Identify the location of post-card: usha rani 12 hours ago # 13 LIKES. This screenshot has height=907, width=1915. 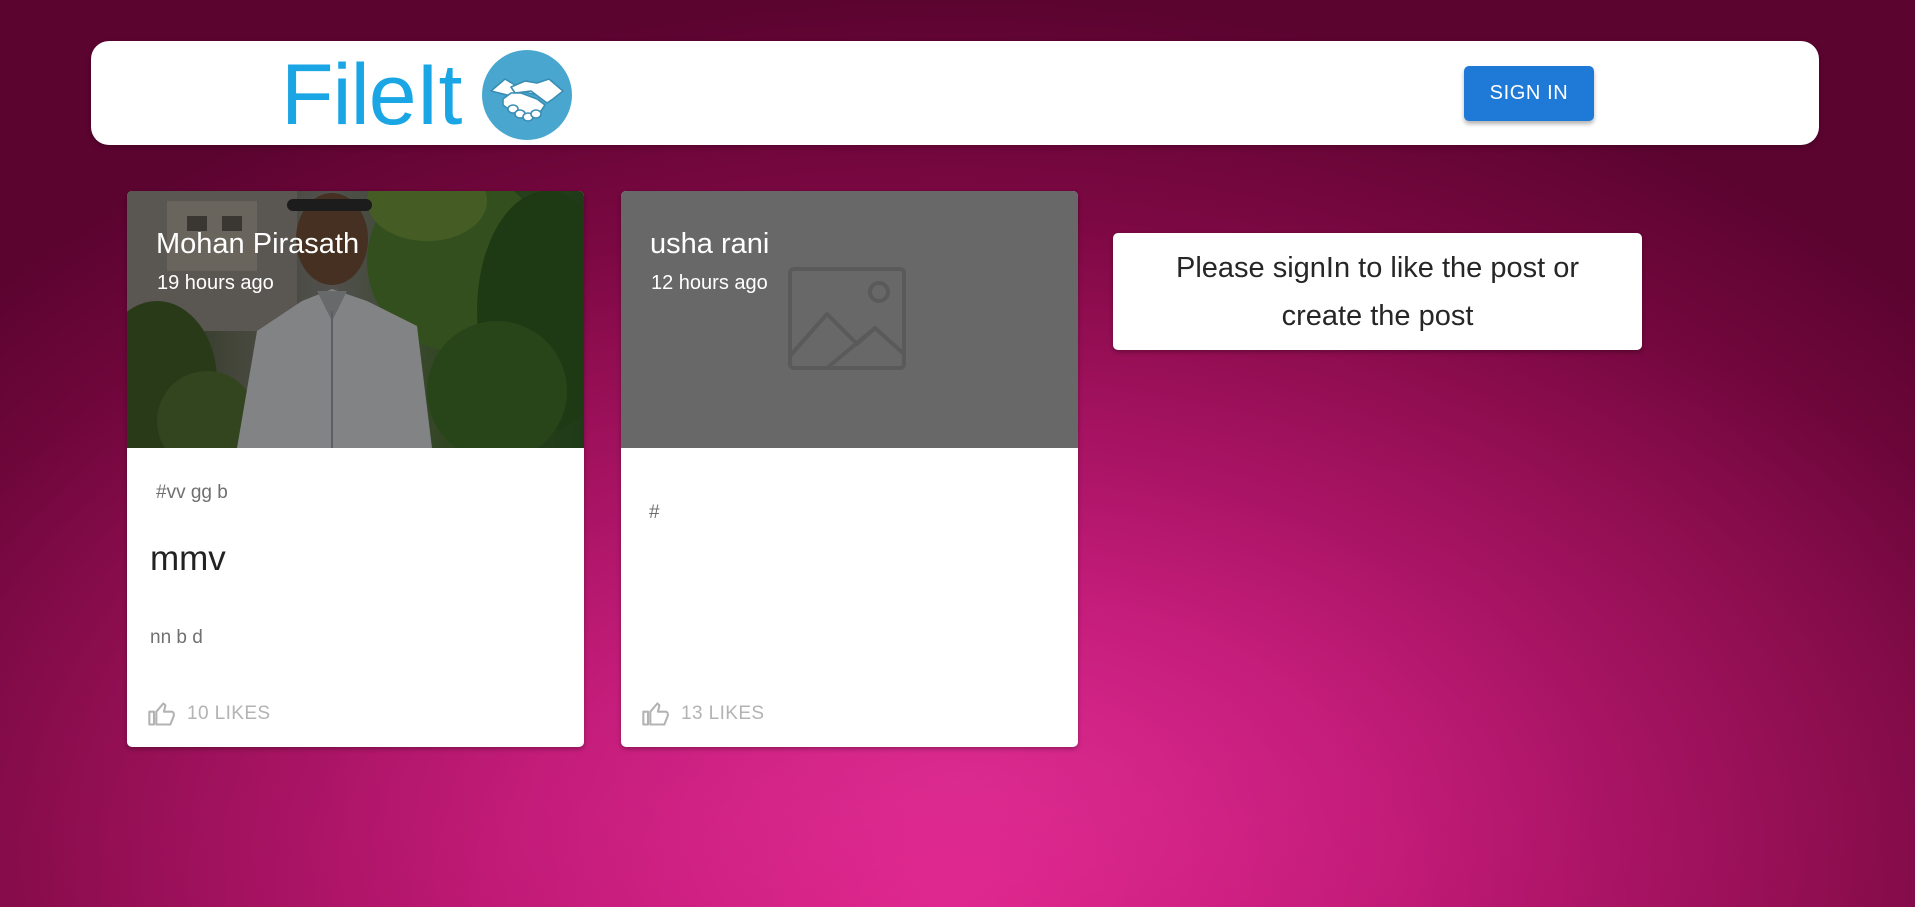
(849, 469).